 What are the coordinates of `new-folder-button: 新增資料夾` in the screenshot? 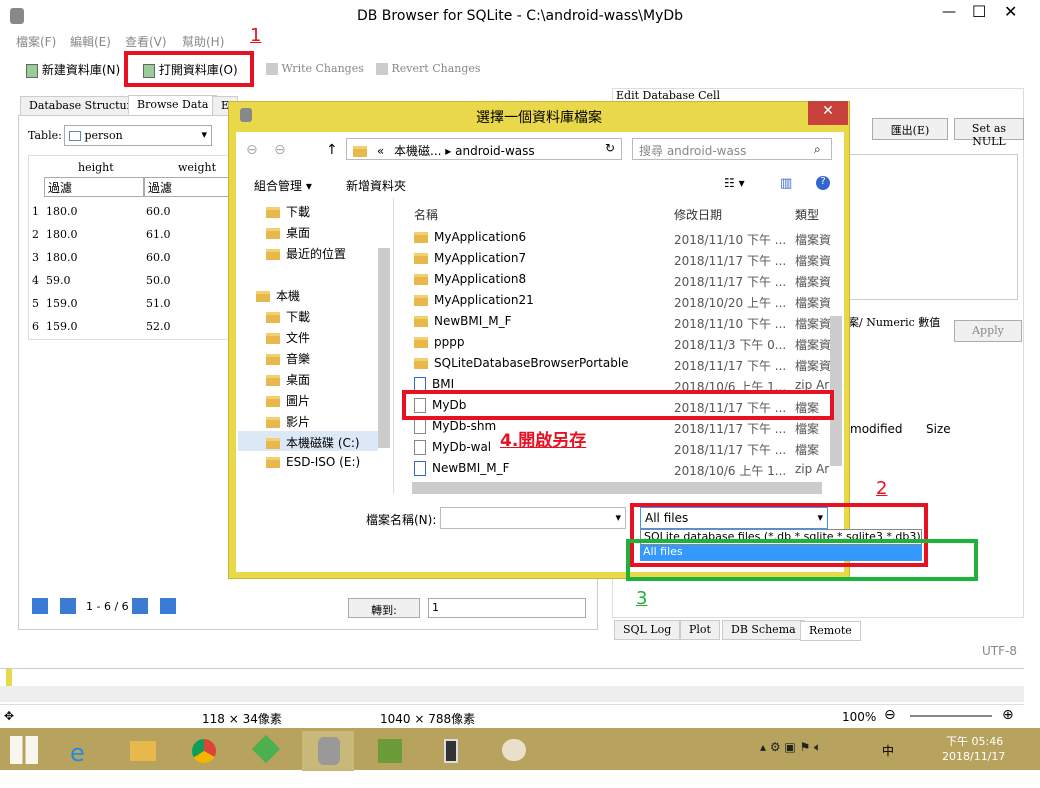 It's located at (376, 185).